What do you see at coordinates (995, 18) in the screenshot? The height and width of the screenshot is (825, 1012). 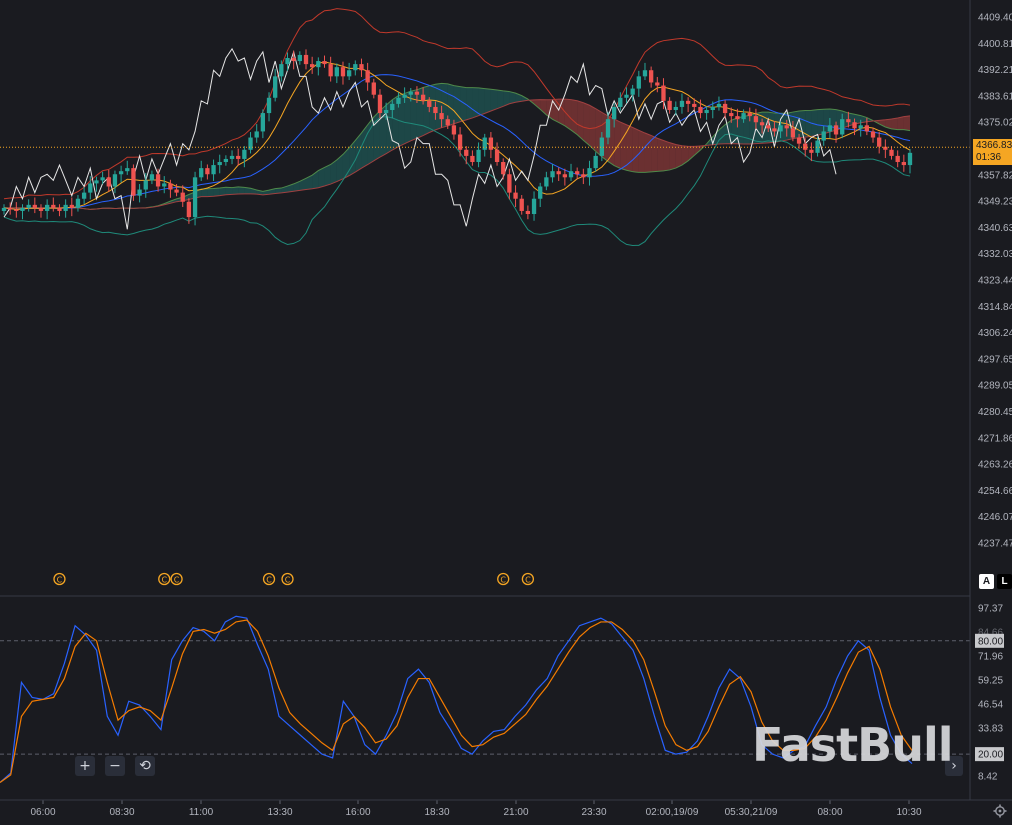 I see `price-tick-label: 4409.40` at bounding box center [995, 18].